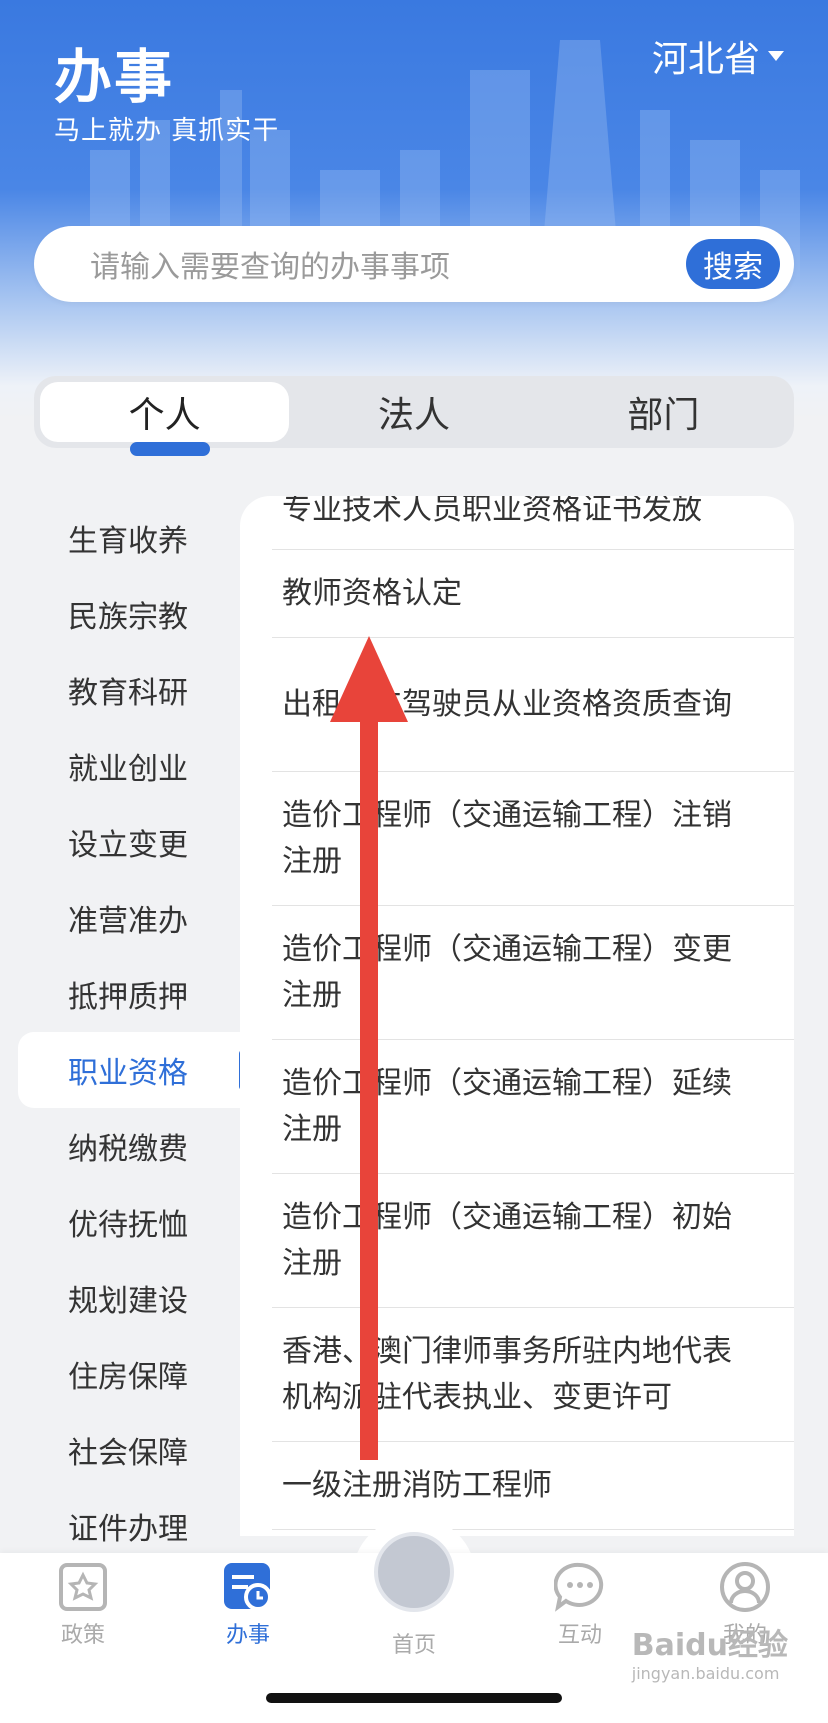  I want to click on sidebar-item: 纳税缴费, so click(120, 1146).